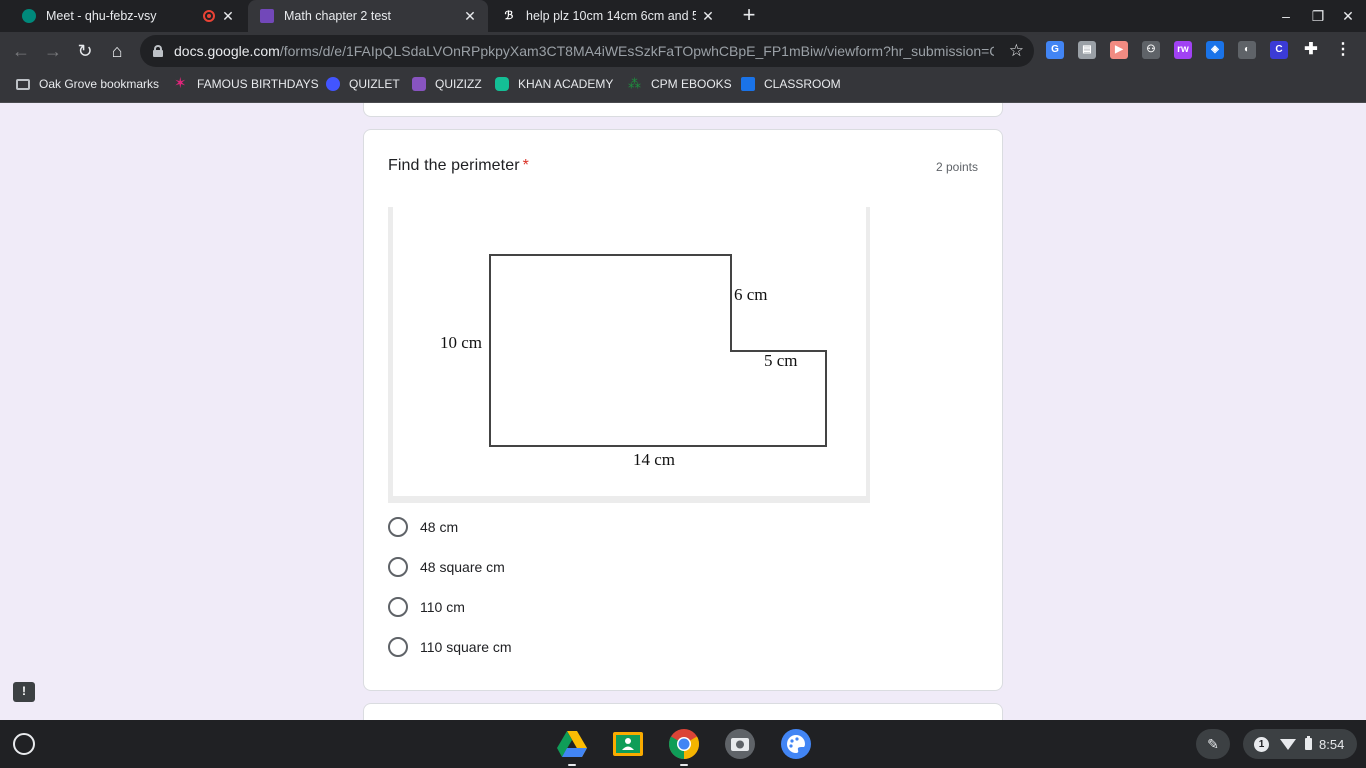 The image size is (1366, 768). Describe the element at coordinates (209, 16) in the screenshot. I see `recording-icon` at that location.